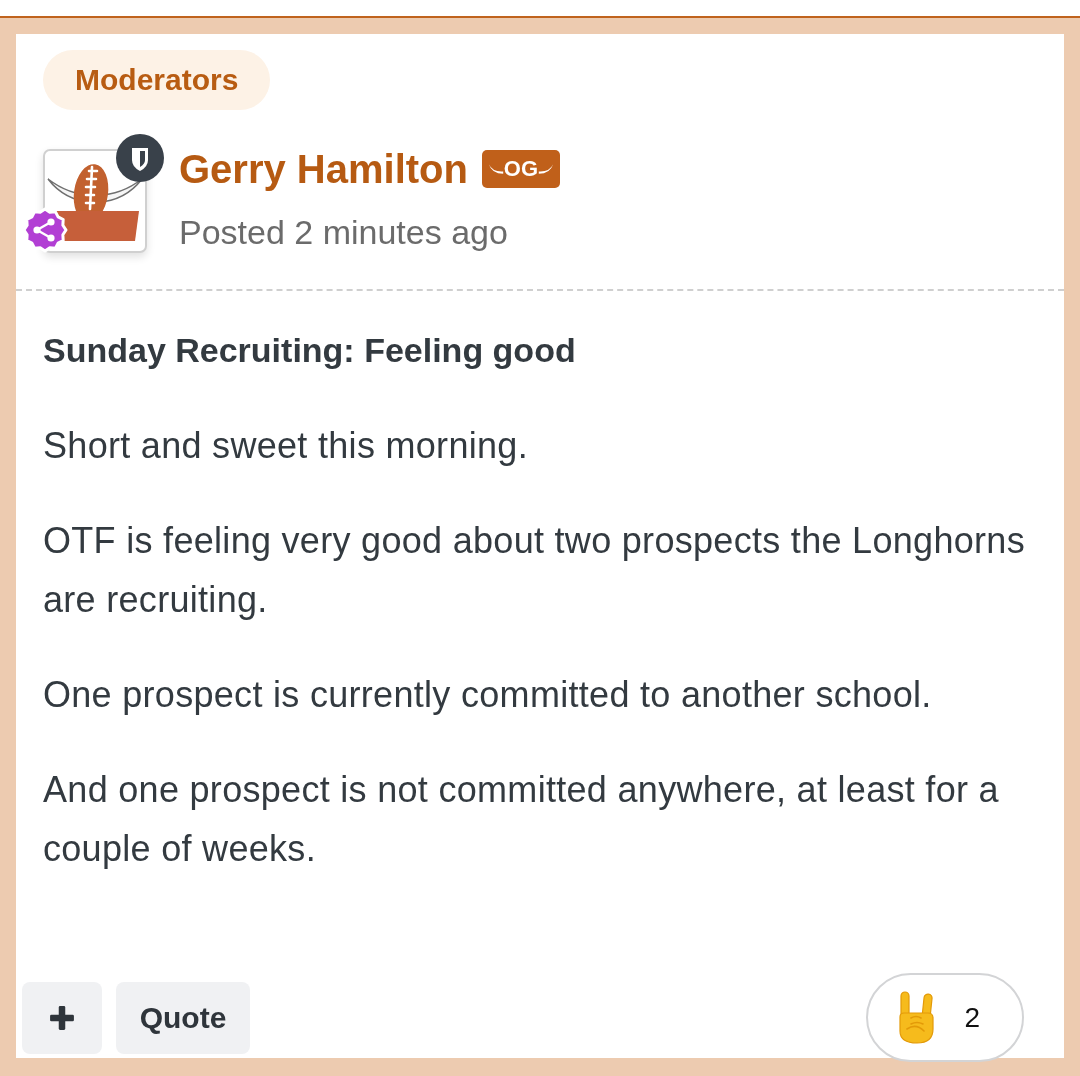  What do you see at coordinates (140, 158) in the screenshot?
I see `shield-icon` at bounding box center [140, 158].